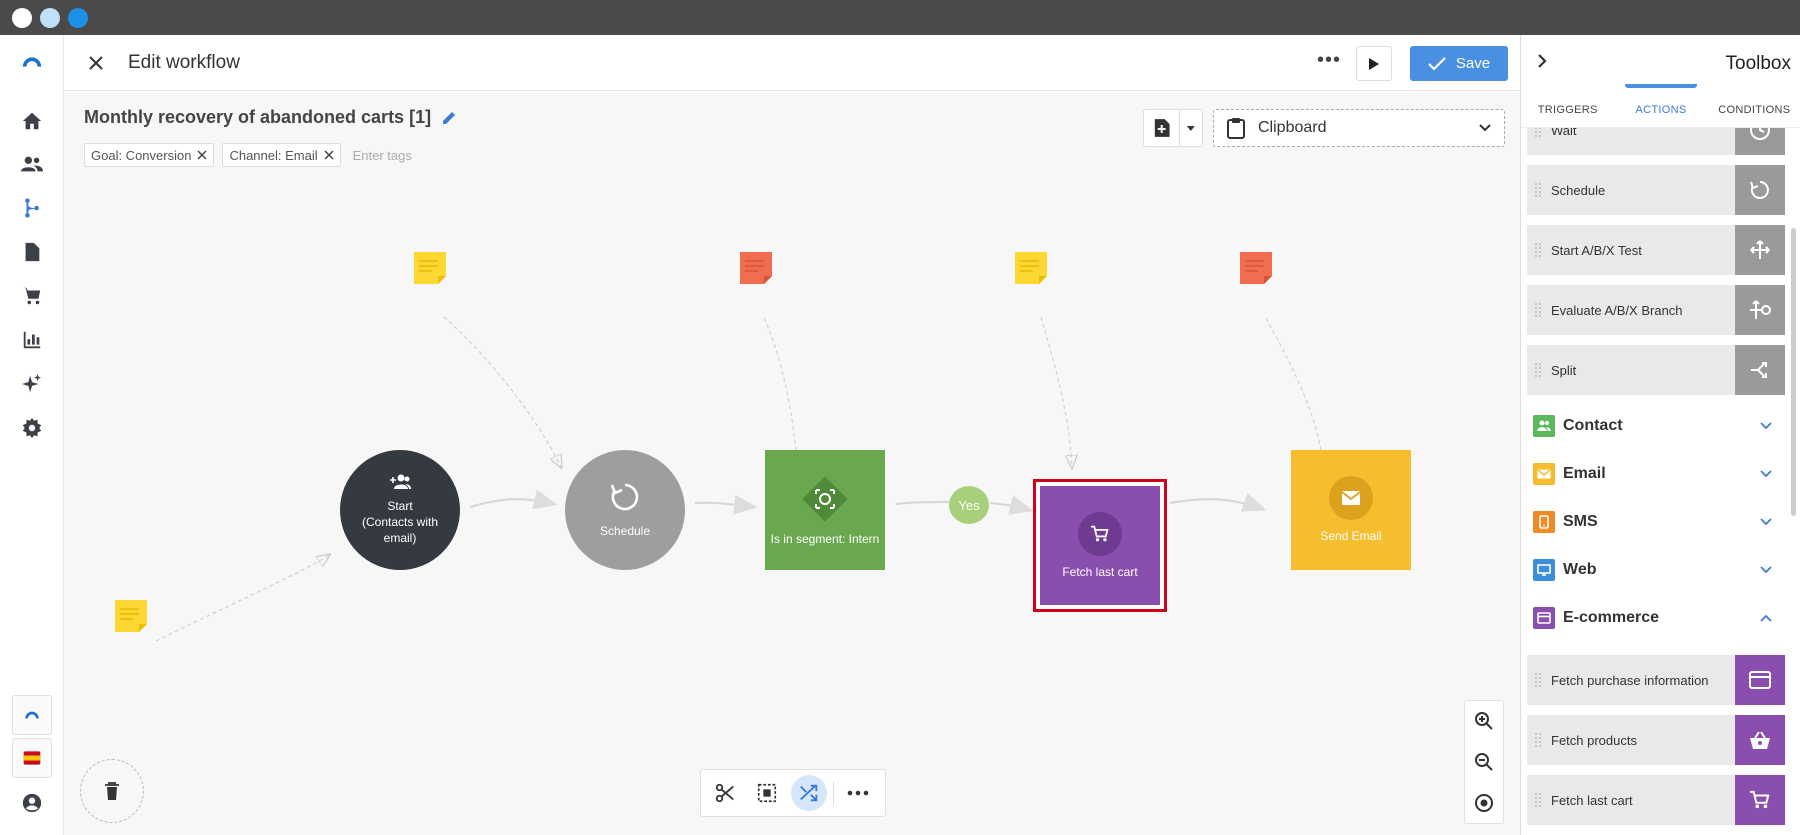 This screenshot has width=1800, height=835. What do you see at coordinates (400, 481) in the screenshot?
I see `add-contacts-icon` at bounding box center [400, 481].